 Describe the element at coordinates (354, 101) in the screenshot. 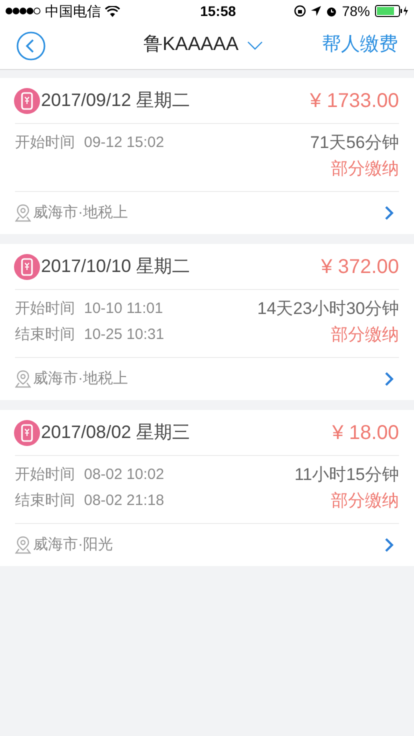

I see `record-amount: ¥ 1733.00` at that location.